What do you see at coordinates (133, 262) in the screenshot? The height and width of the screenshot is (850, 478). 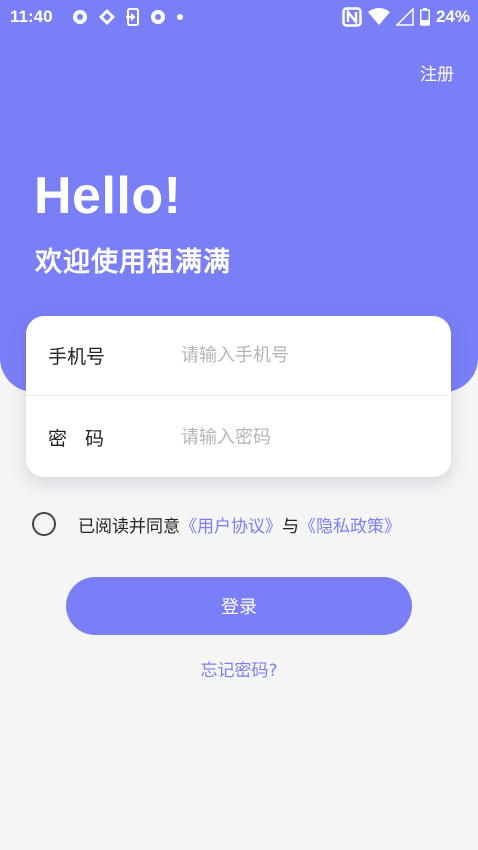 I see `welcome-subtitle: 欢迎使用租满满` at bounding box center [133, 262].